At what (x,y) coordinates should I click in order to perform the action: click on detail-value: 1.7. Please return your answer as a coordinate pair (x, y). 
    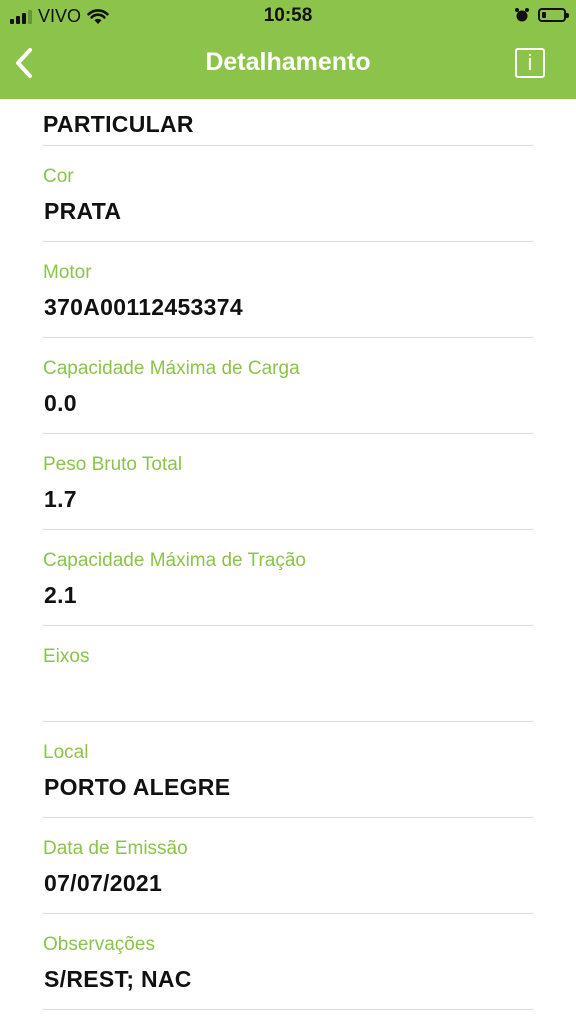
    Looking at the image, I should click on (60, 499).